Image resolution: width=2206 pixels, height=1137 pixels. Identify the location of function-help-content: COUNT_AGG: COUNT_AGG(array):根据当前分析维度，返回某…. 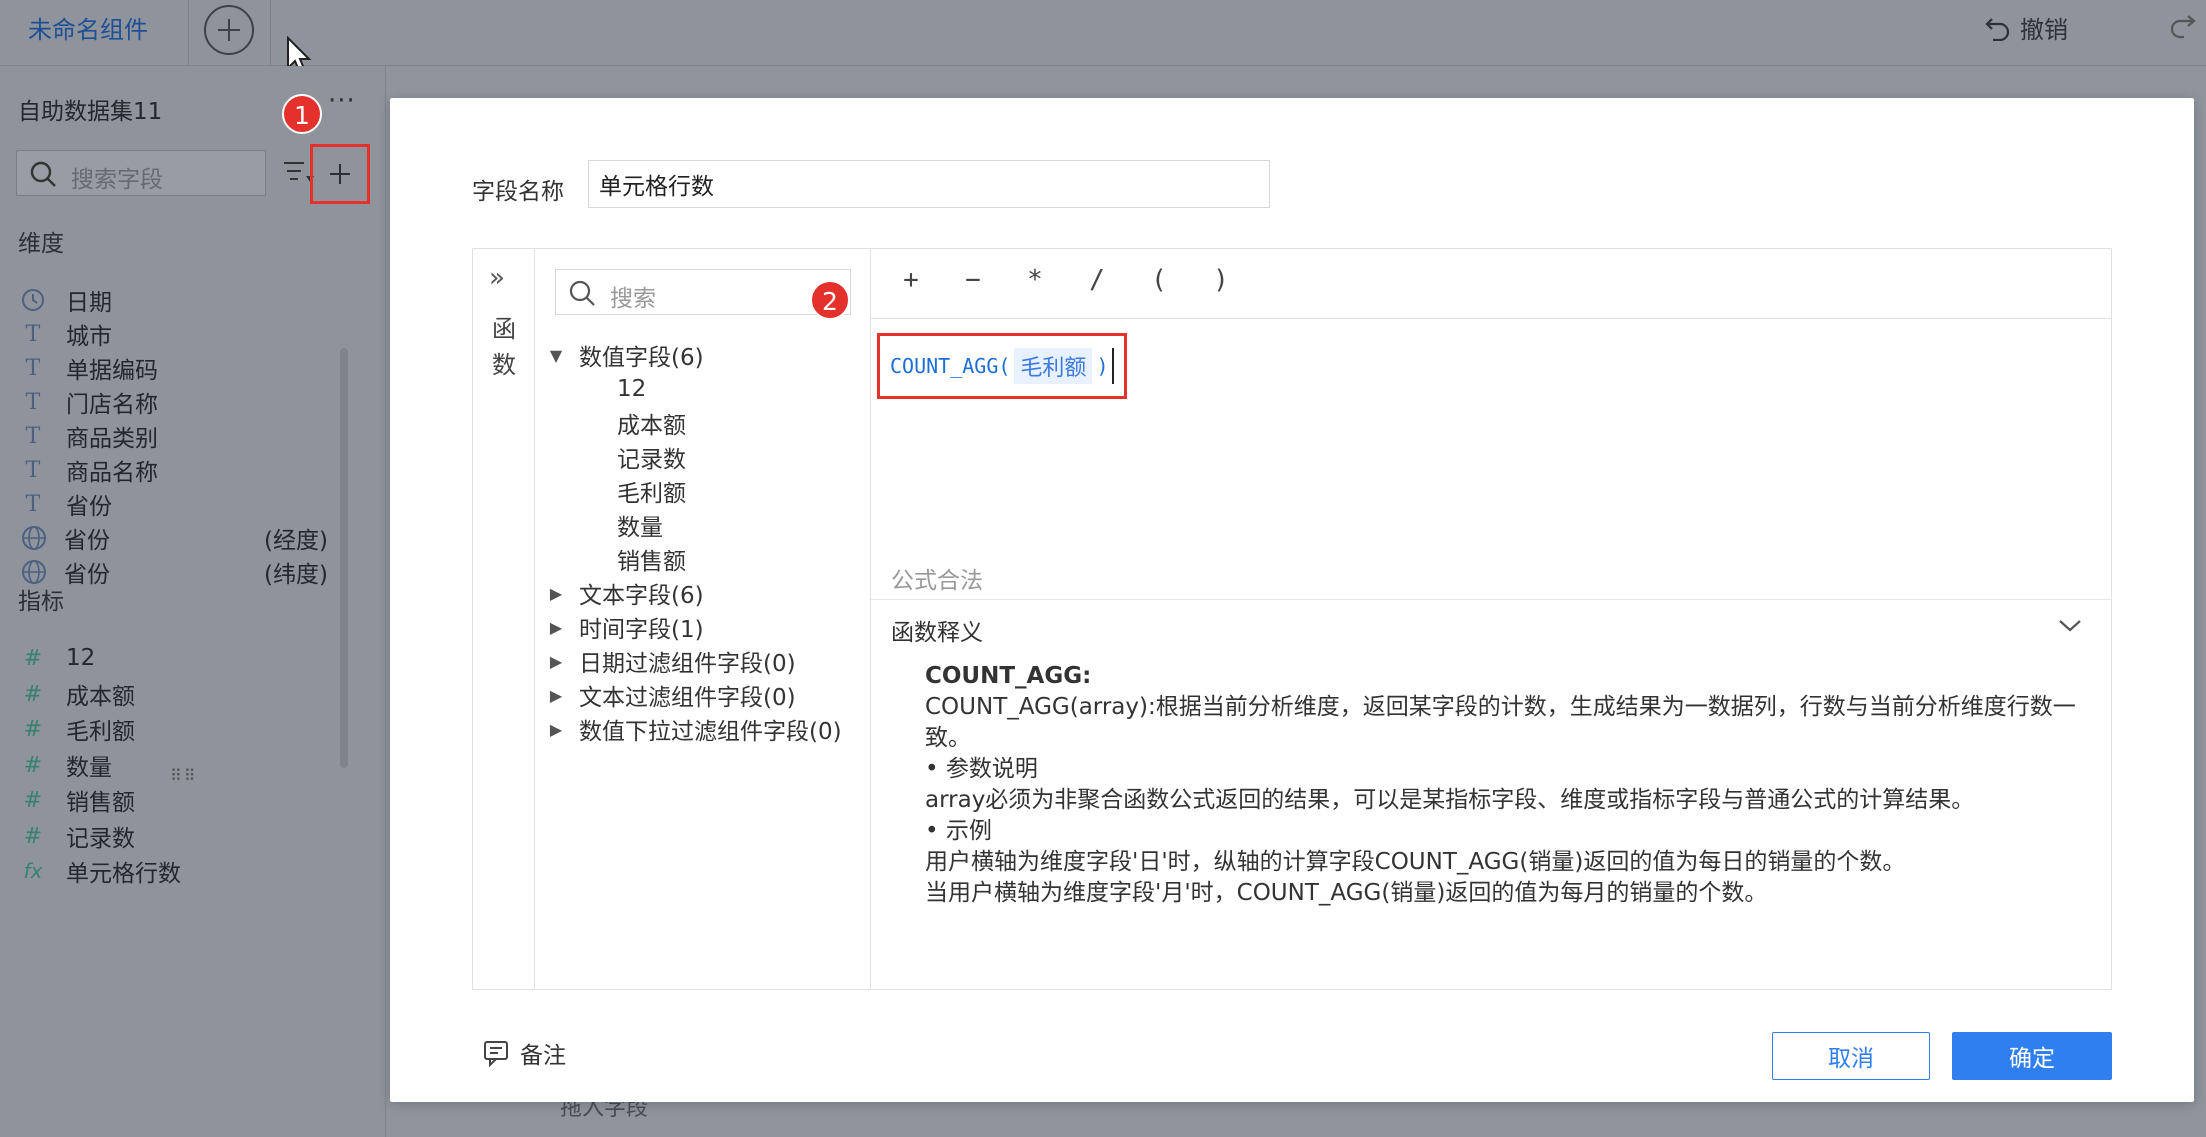
(1505, 785).